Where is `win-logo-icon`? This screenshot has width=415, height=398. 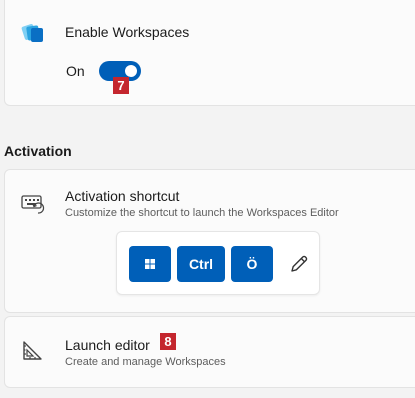
win-logo-icon is located at coordinates (150, 264).